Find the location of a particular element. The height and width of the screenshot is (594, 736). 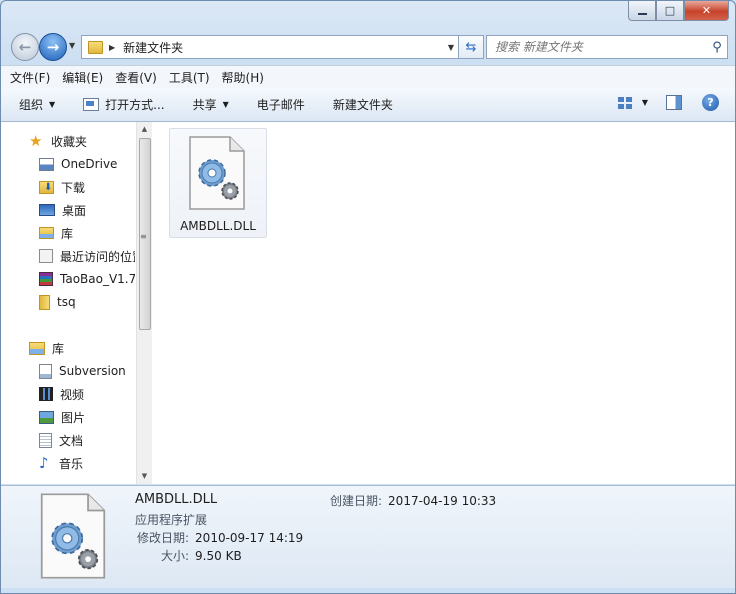

archive-icon is located at coordinates (46, 279).